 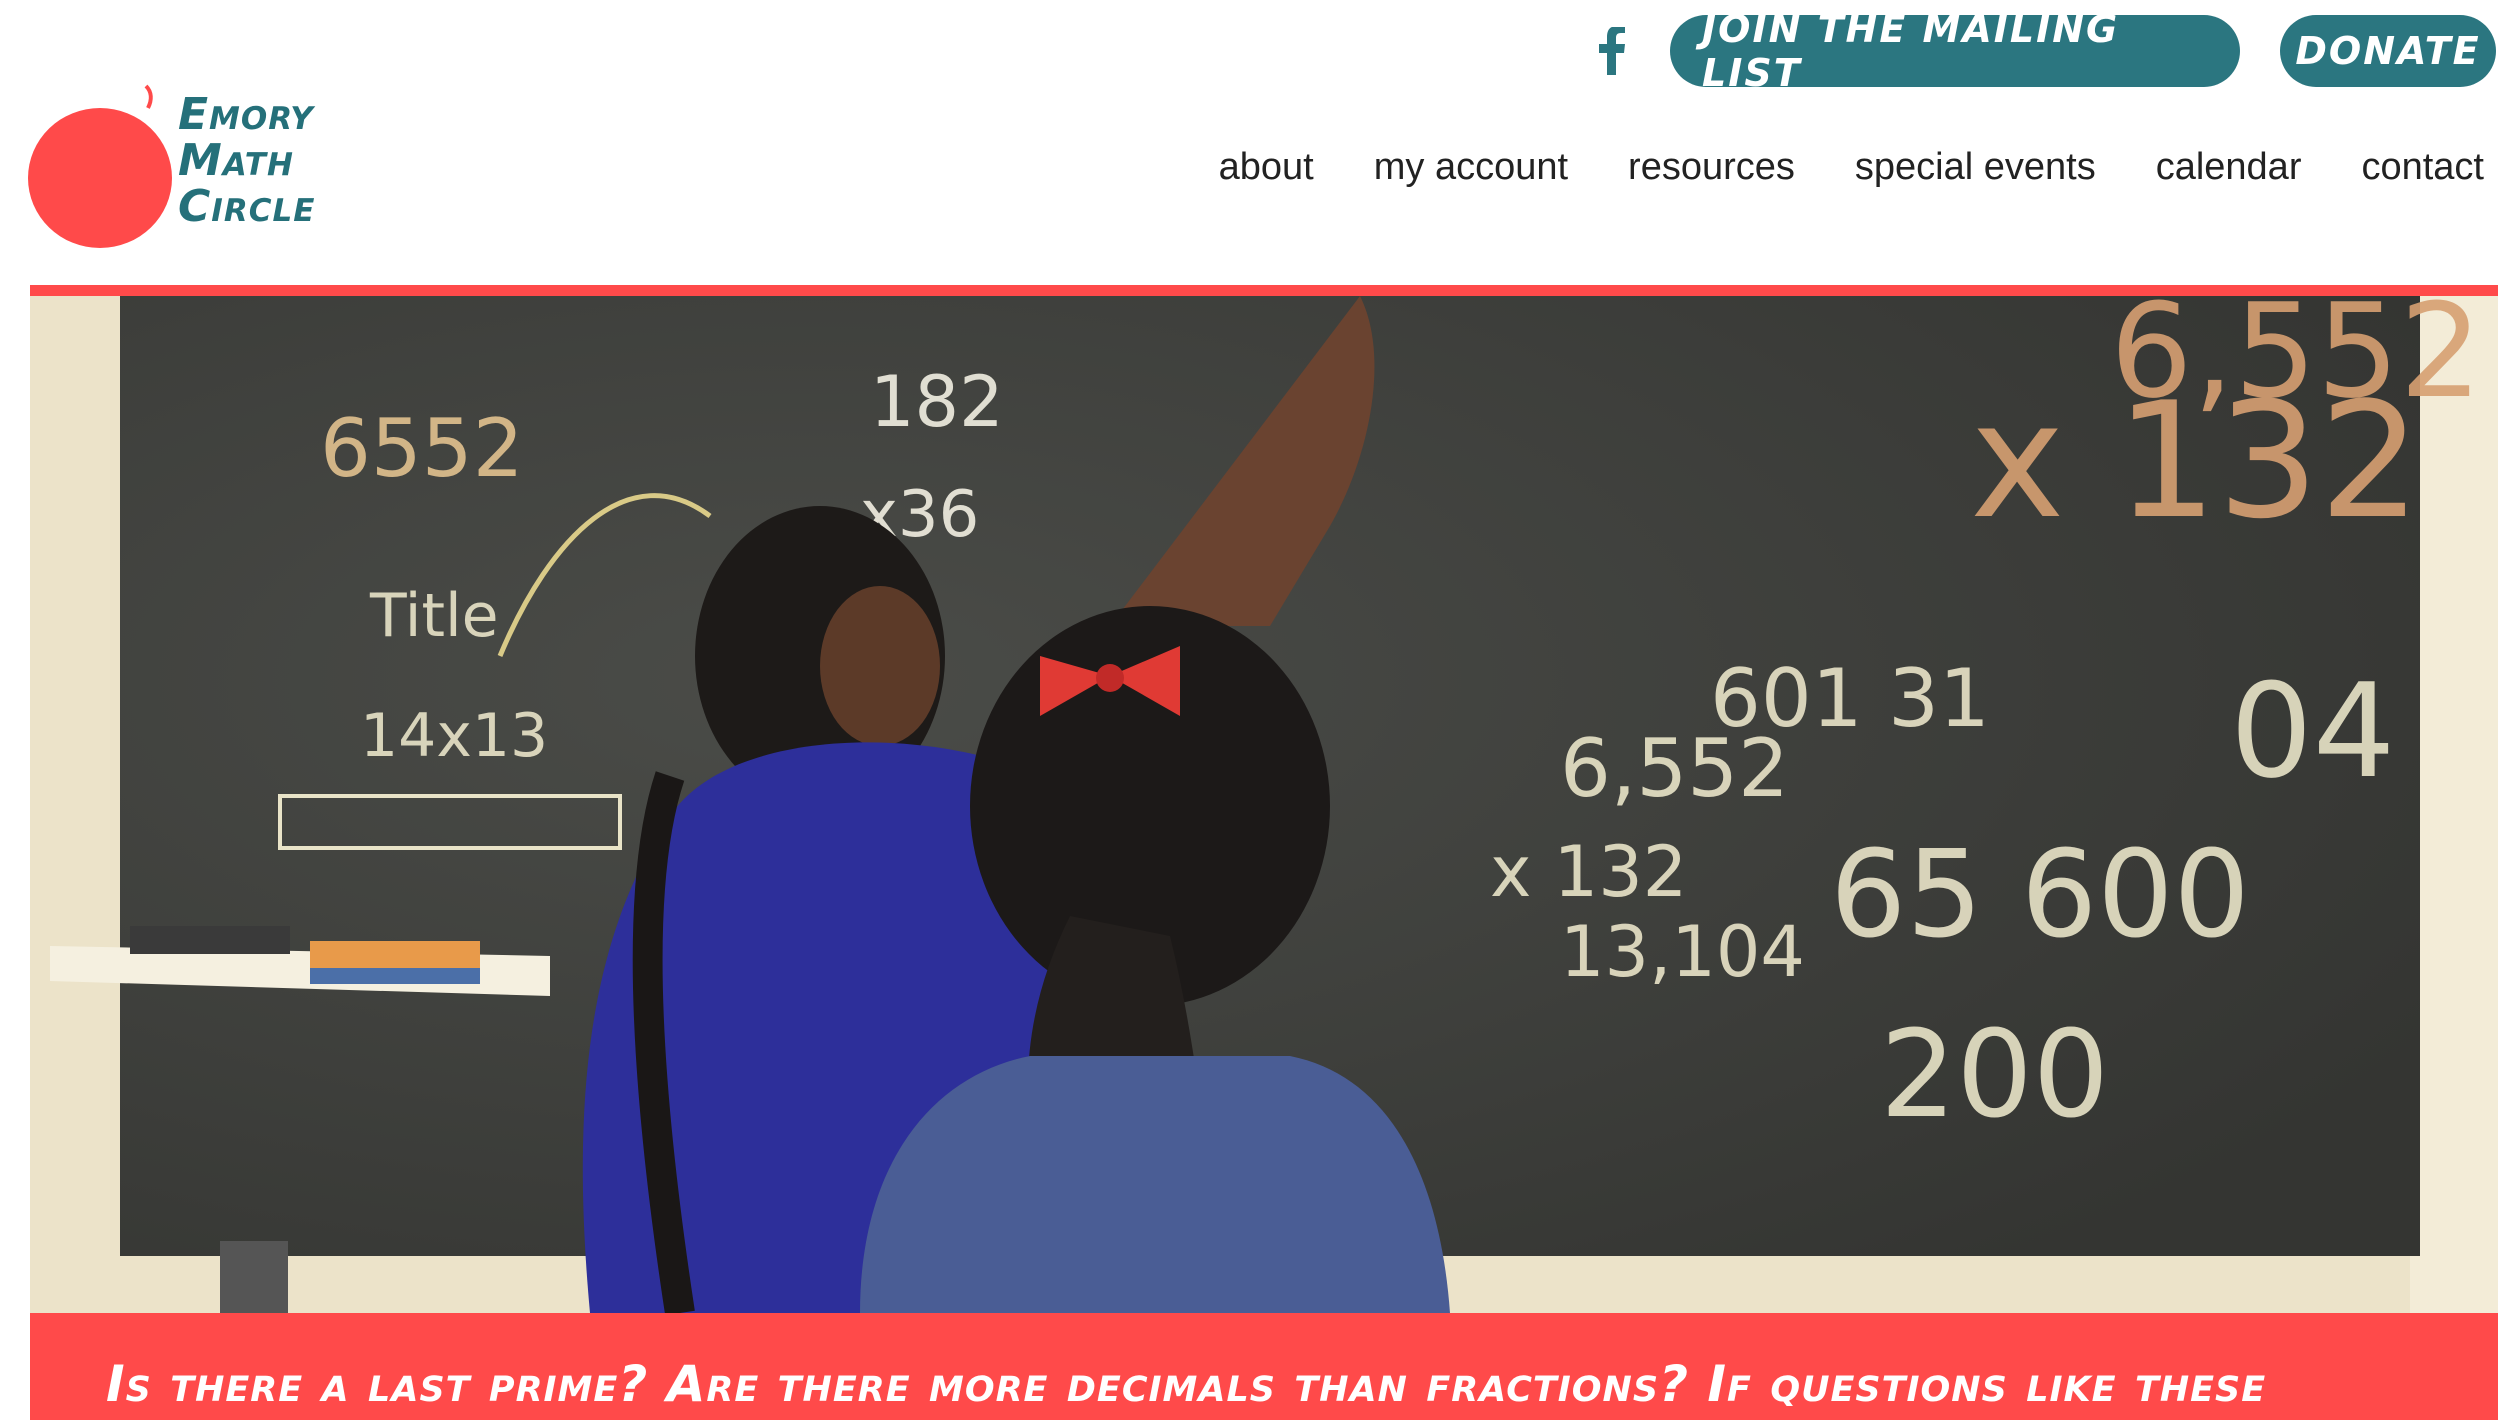 I want to click on svg-text: 13,104, so click(x=1682, y=952).